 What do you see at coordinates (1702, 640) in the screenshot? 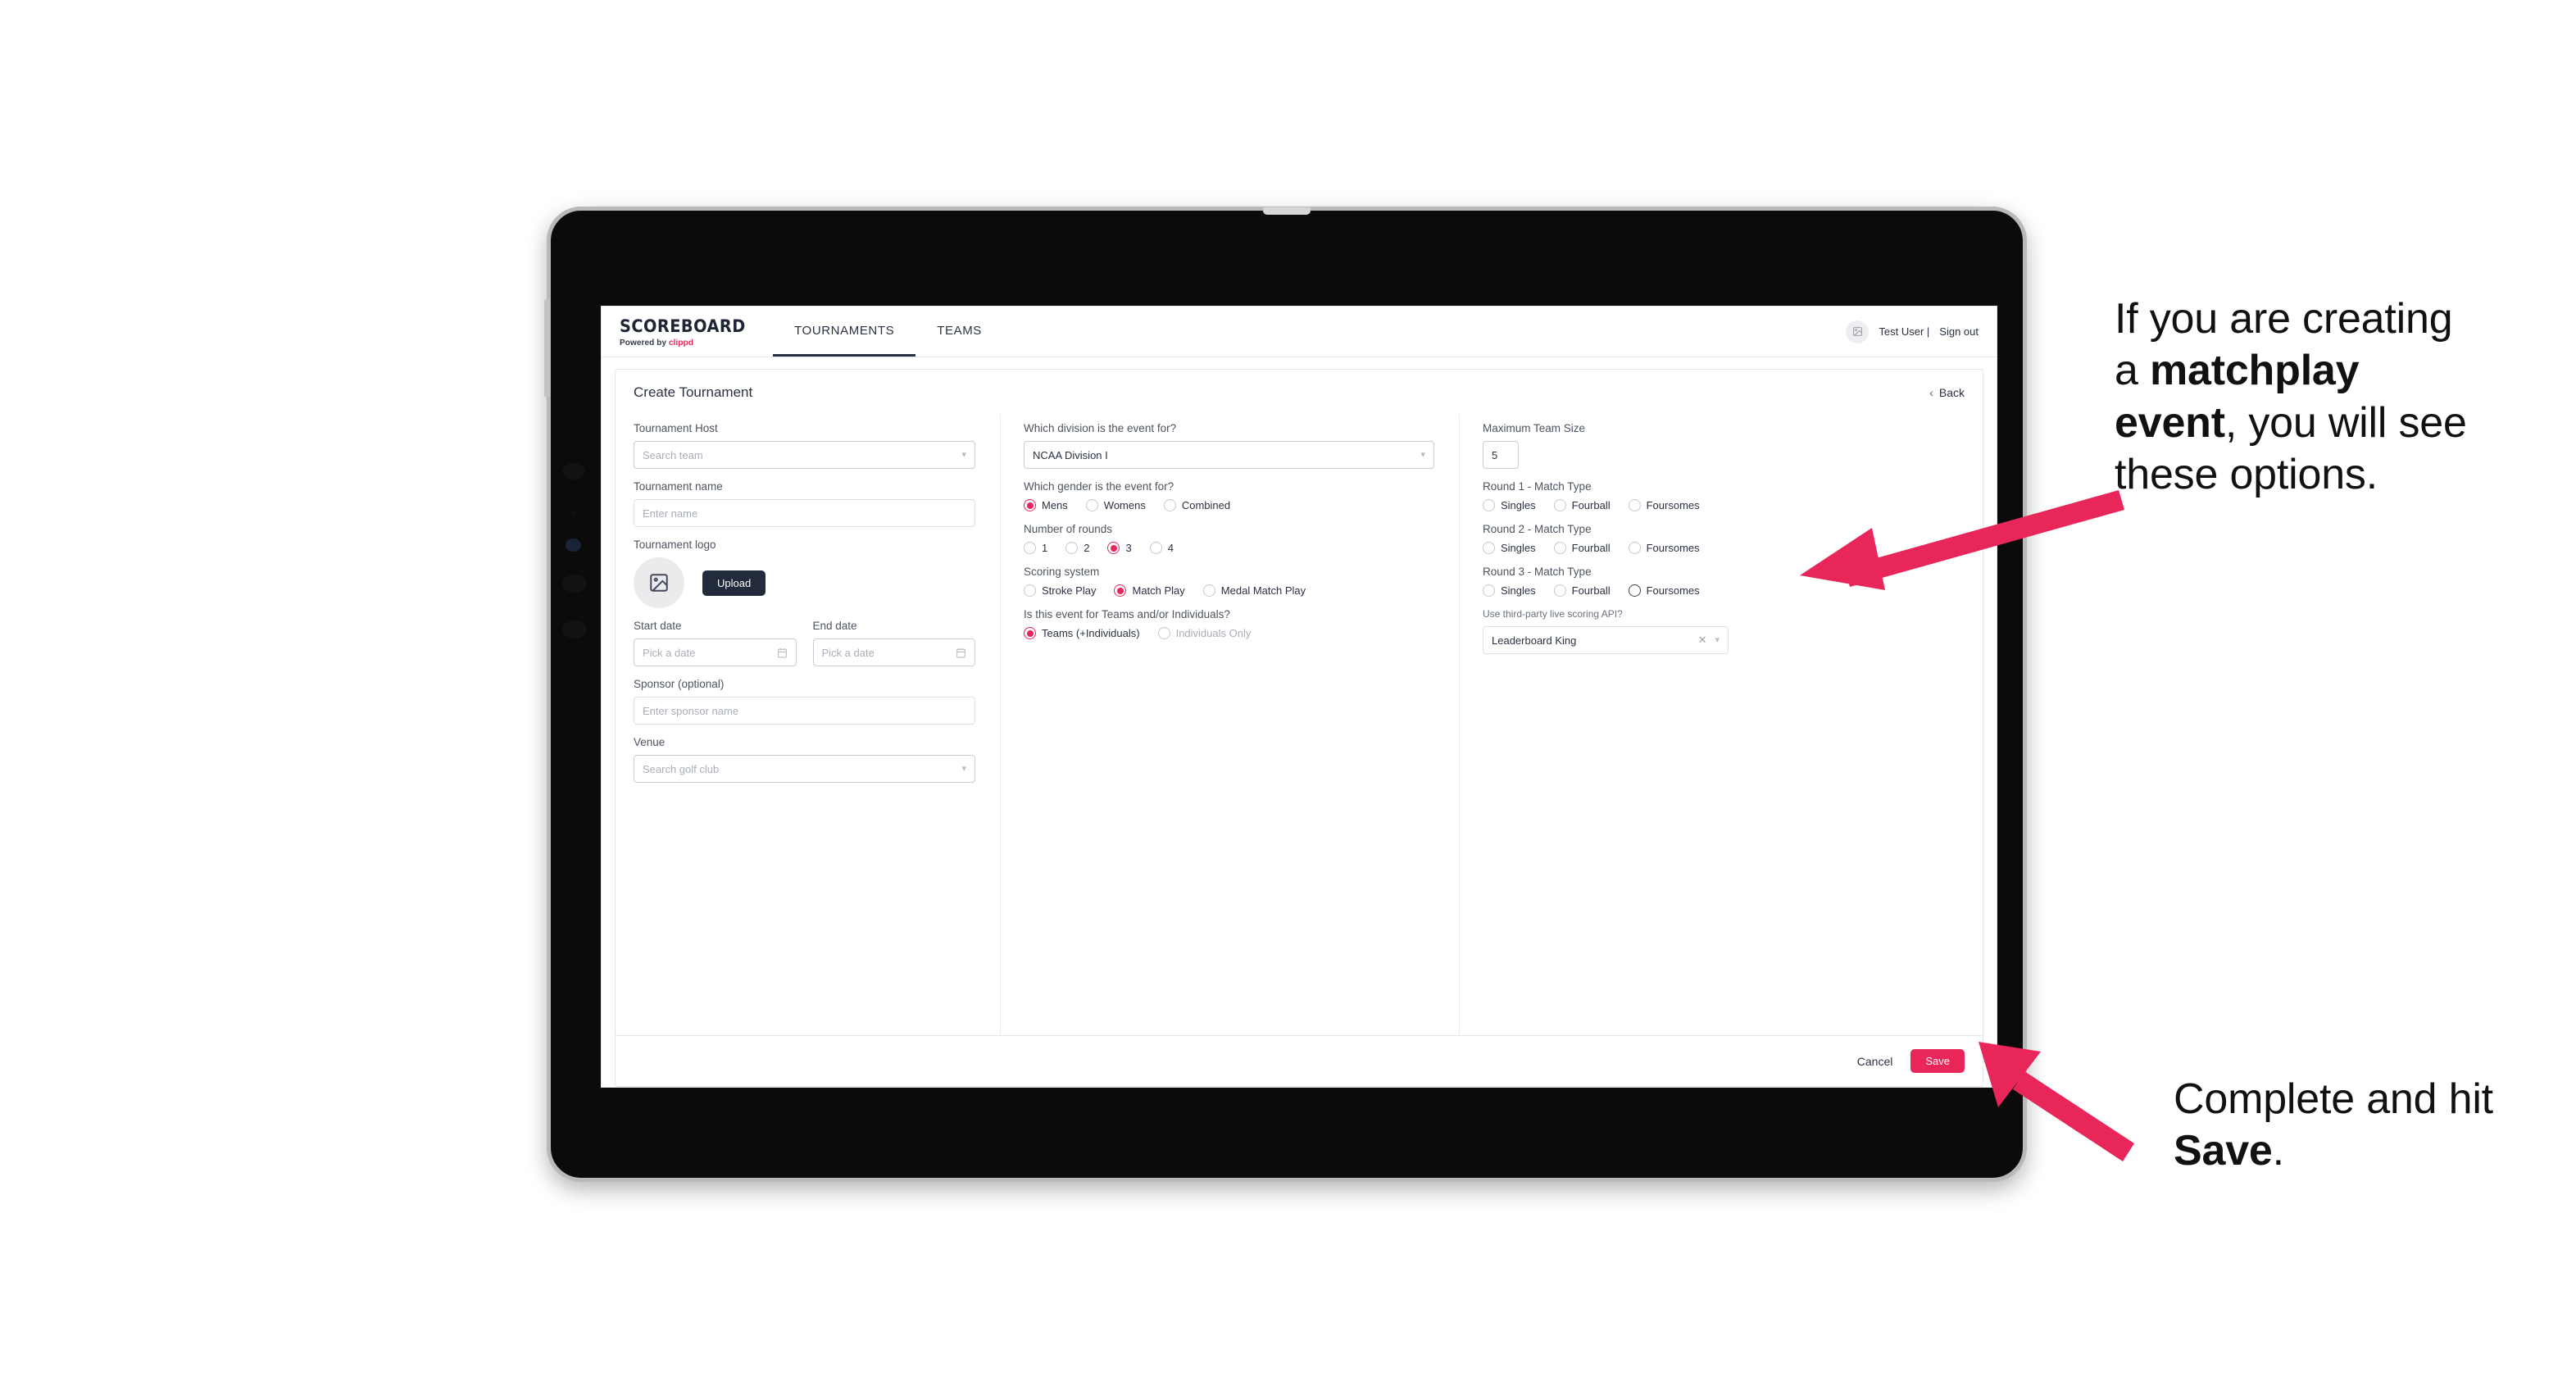
I see `clear-x-icon: ✕` at bounding box center [1702, 640].